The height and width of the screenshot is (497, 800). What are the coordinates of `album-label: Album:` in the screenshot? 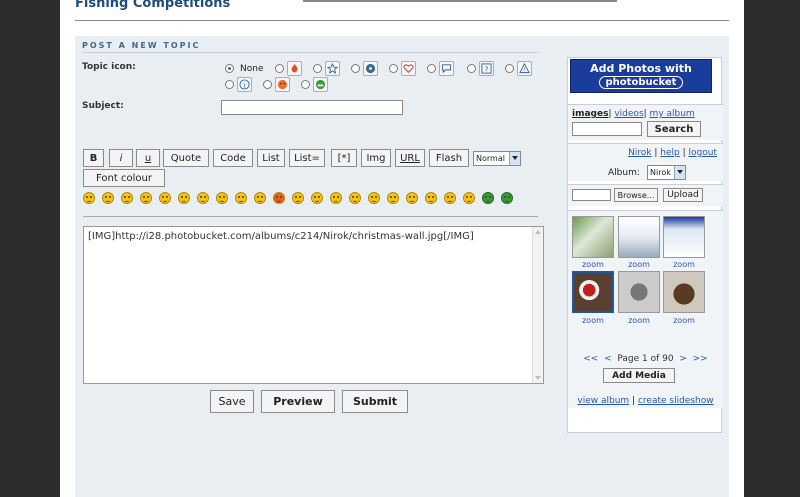 It's located at (624, 173).